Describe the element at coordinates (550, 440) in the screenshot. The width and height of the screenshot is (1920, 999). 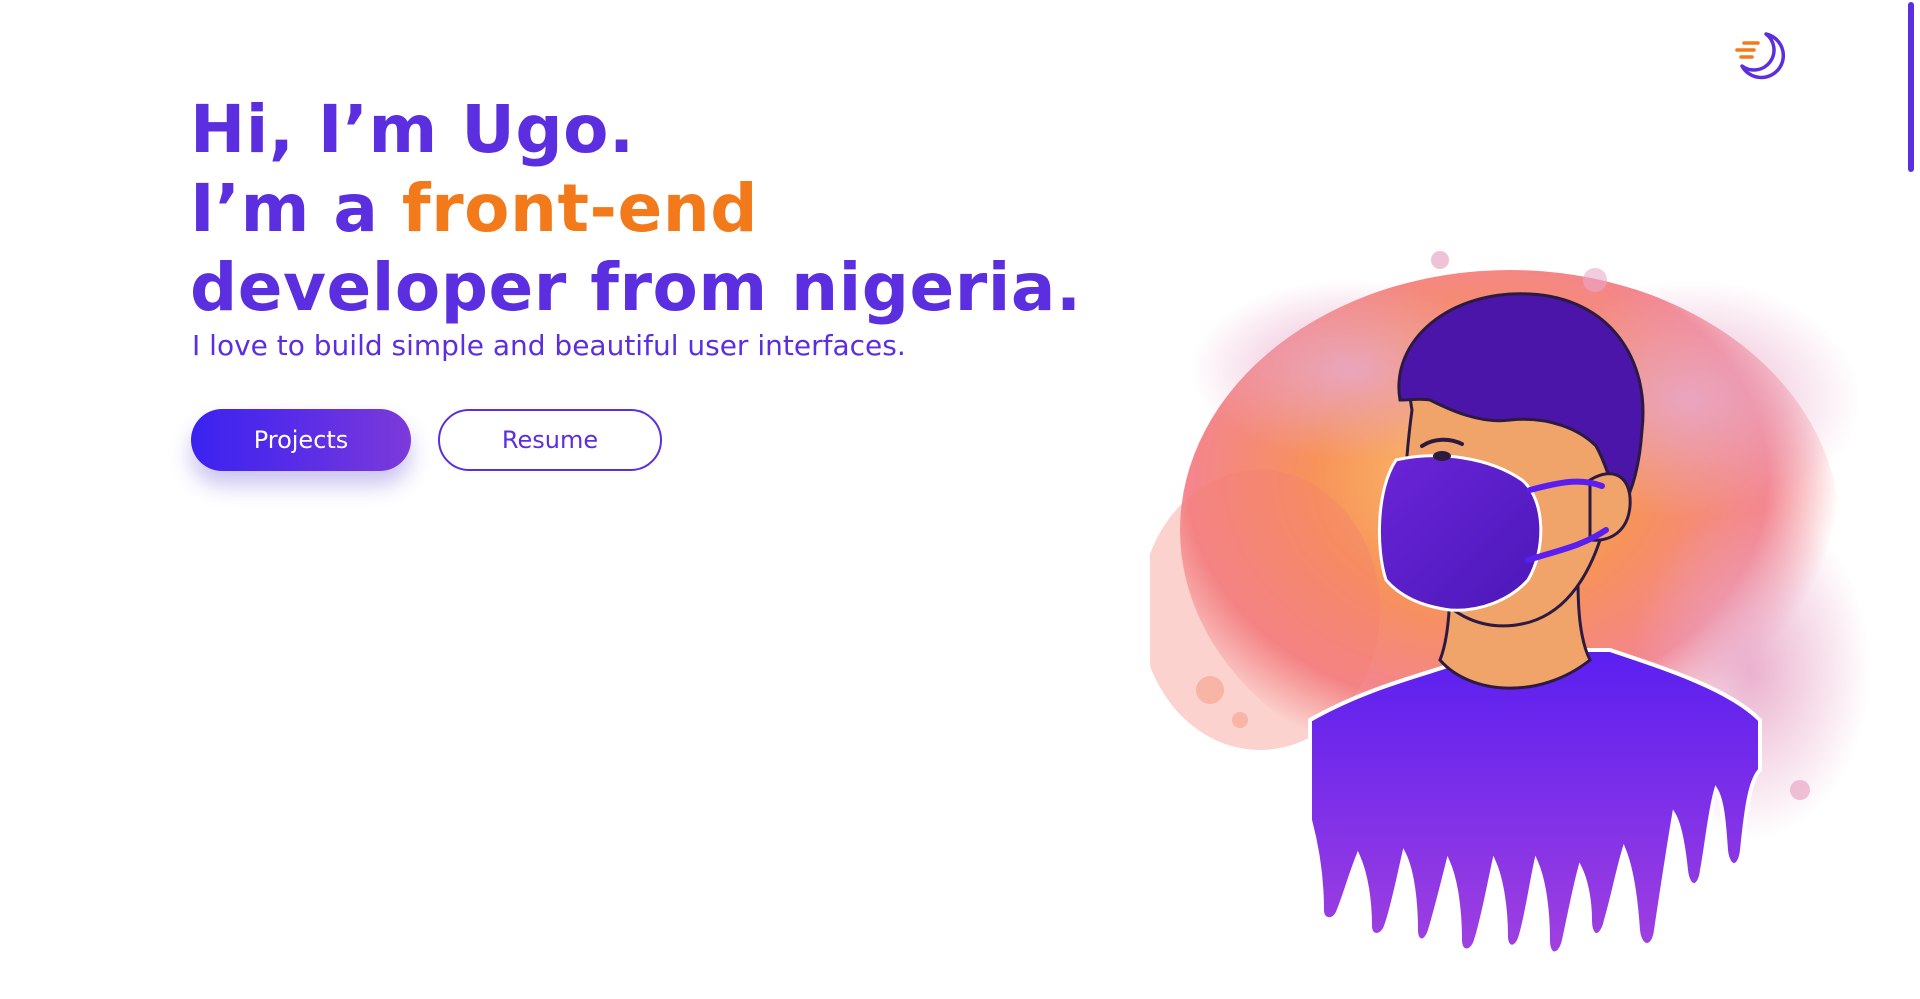
I see `resume-button: Resume` at that location.